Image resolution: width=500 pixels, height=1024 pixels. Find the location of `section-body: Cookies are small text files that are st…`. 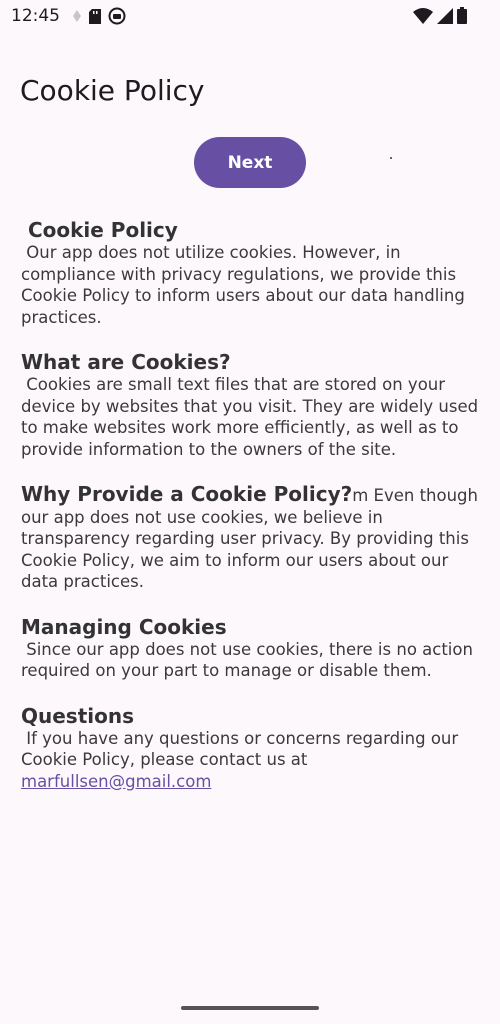

section-body: Cookies are small text files that are st… is located at coordinates (252, 417).